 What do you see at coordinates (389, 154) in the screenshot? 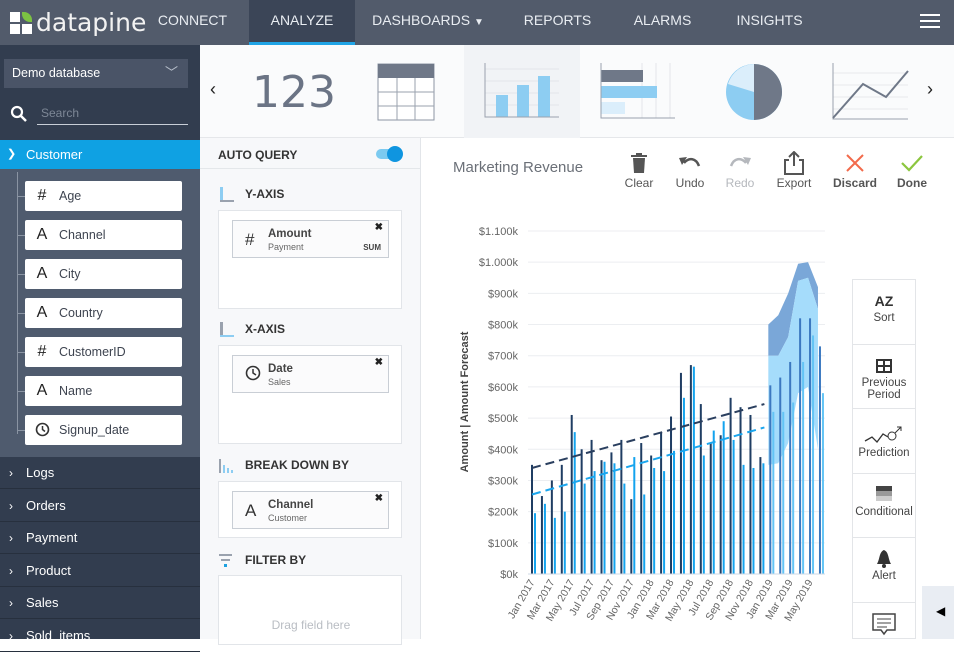
I see `auto-query-toggle` at bounding box center [389, 154].